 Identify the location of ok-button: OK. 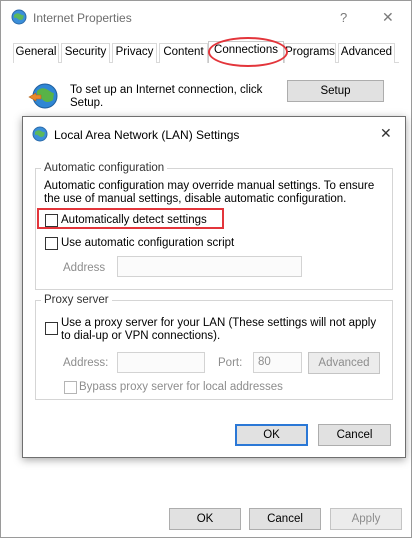
(205, 519).